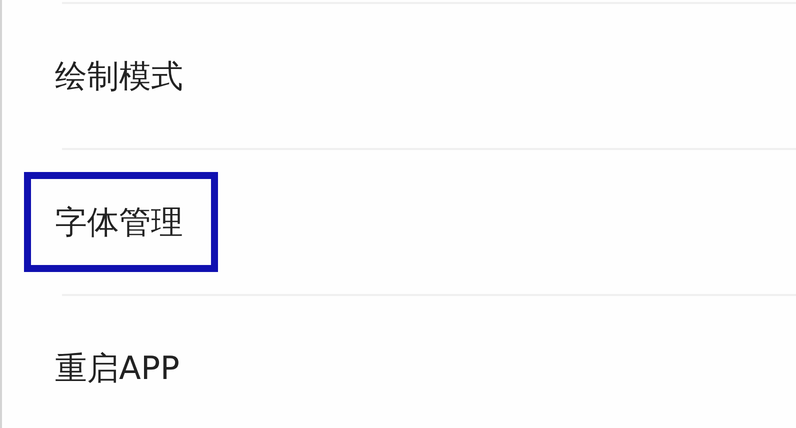 The height and width of the screenshot is (428, 796). What do you see at coordinates (119, 76) in the screenshot?
I see `settings-item: 绘制模式` at bounding box center [119, 76].